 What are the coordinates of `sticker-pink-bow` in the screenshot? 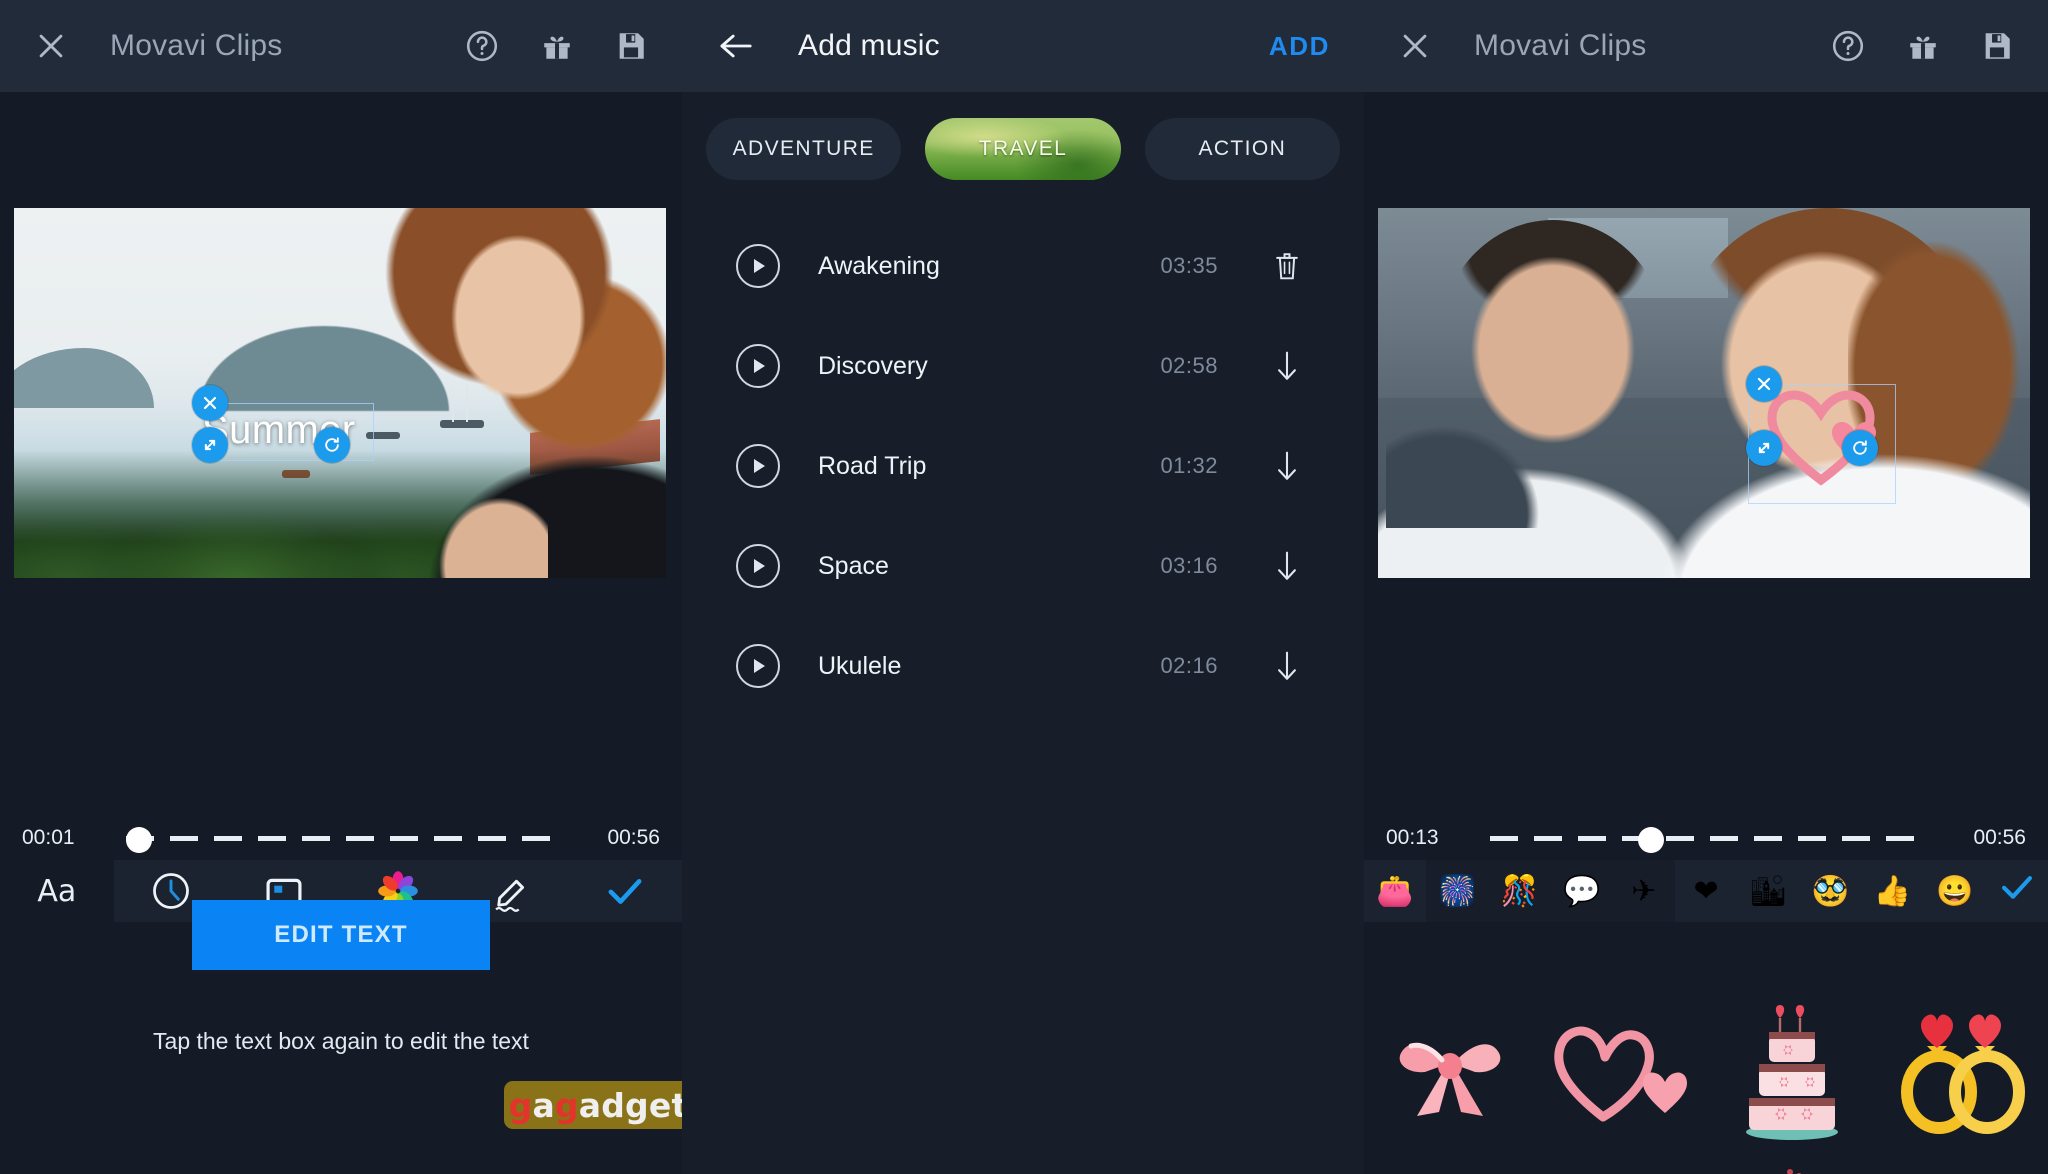 It's located at (1450, 1074).